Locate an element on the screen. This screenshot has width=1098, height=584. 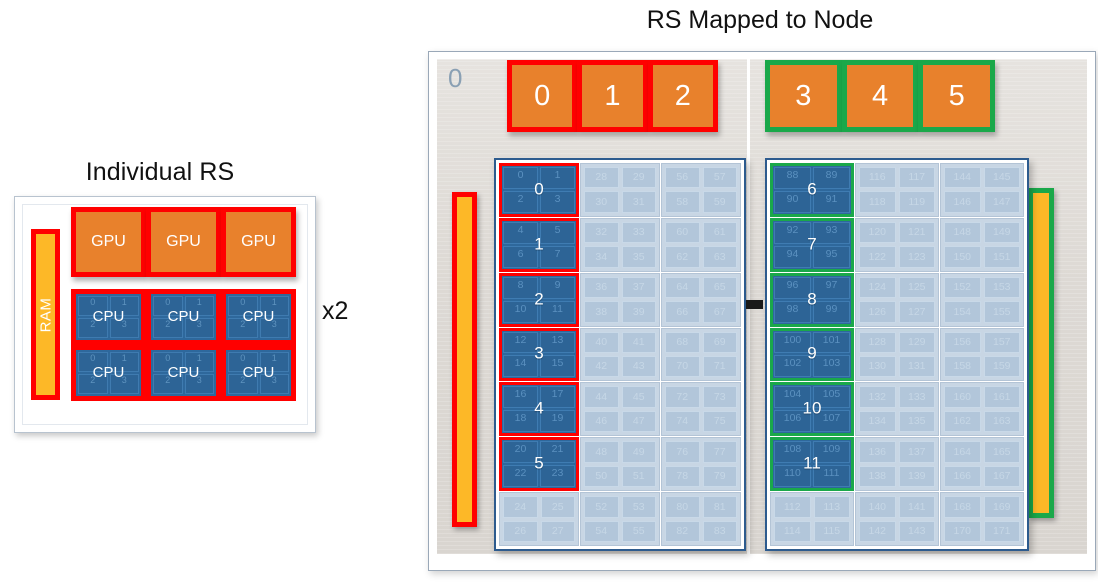
cpu-core-index: 1 is located at coordinates (124, 306).